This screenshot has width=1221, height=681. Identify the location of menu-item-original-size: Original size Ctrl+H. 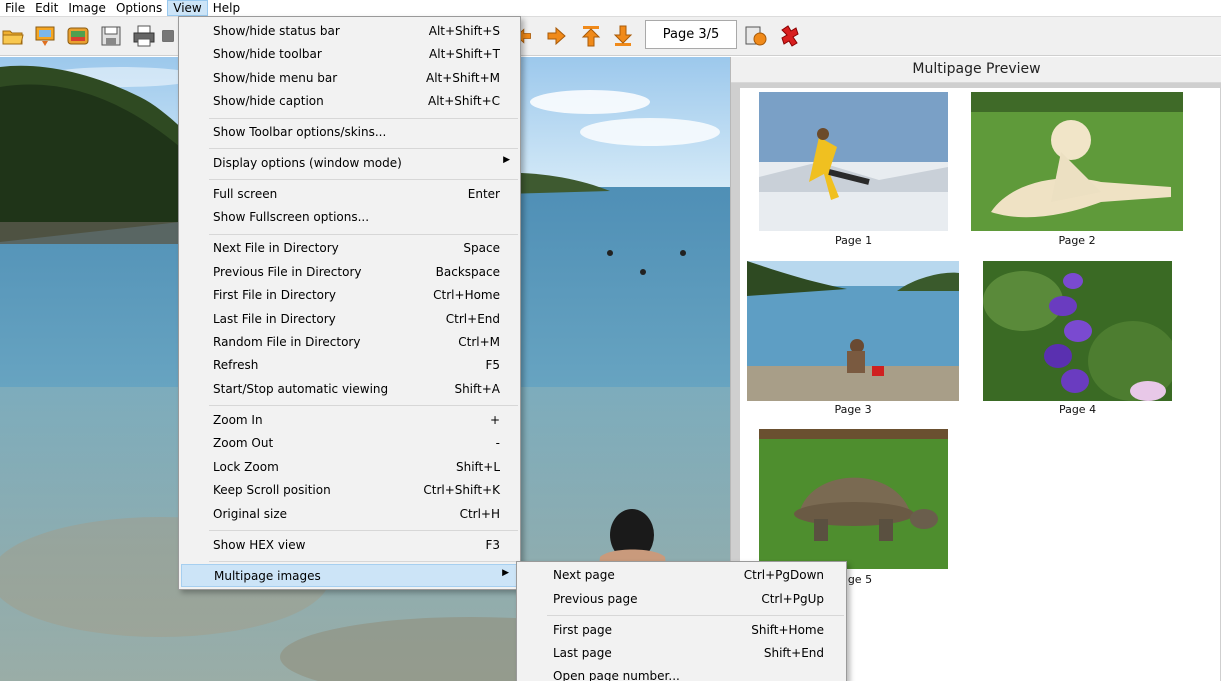
(349, 514).